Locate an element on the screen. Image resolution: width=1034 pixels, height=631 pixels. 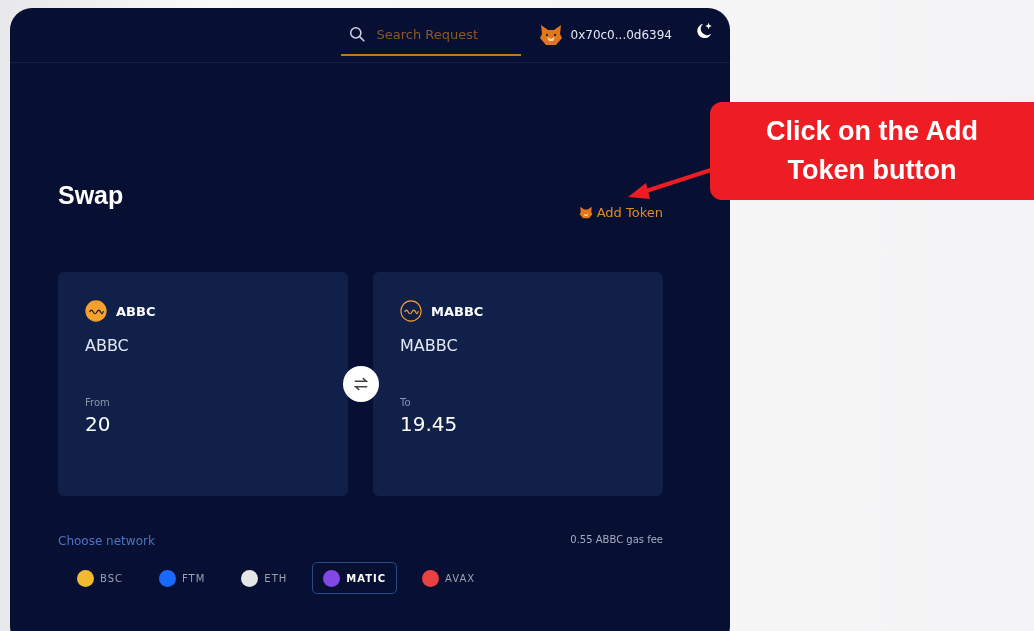
network-option: FTM is located at coordinates (182, 578).